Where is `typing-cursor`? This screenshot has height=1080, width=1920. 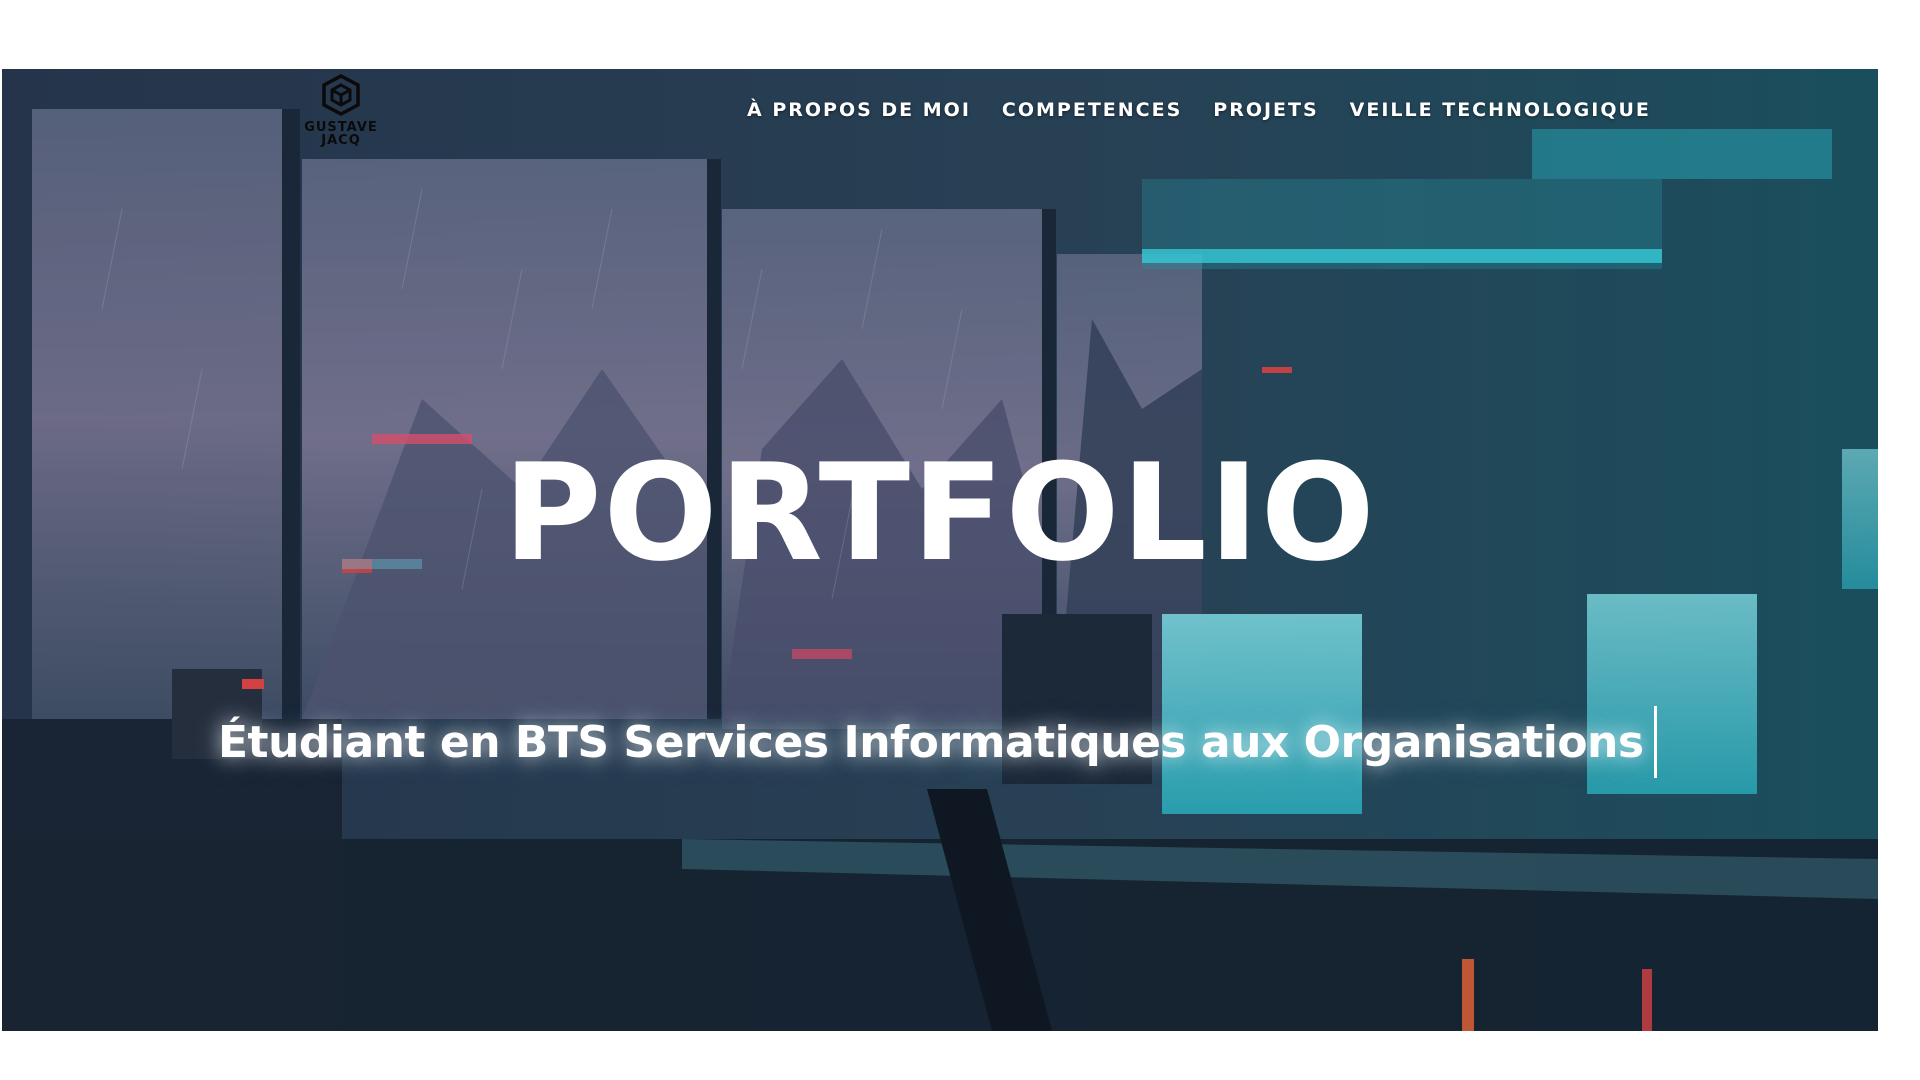 typing-cursor is located at coordinates (1655, 742).